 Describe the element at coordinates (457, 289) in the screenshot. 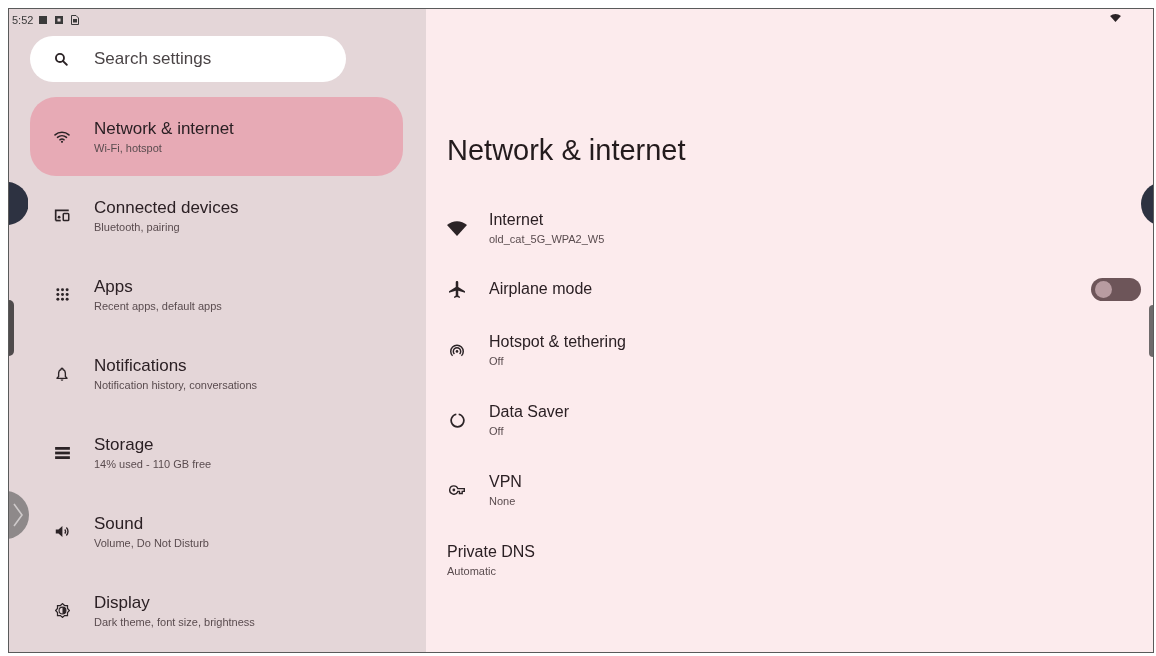

I see `airplane-icon` at that location.